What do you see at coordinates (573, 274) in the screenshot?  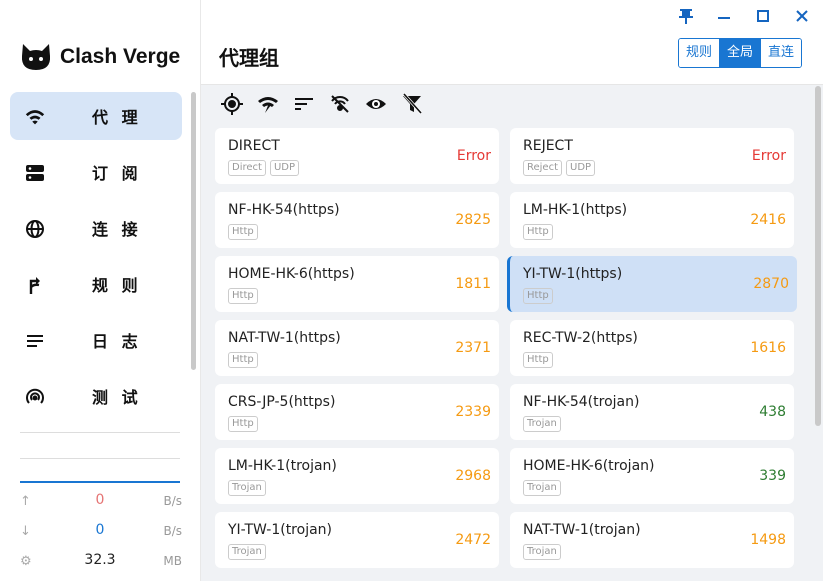 I see `proxy-name: YI-TW-1(https)` at bounding box center [573, 274].